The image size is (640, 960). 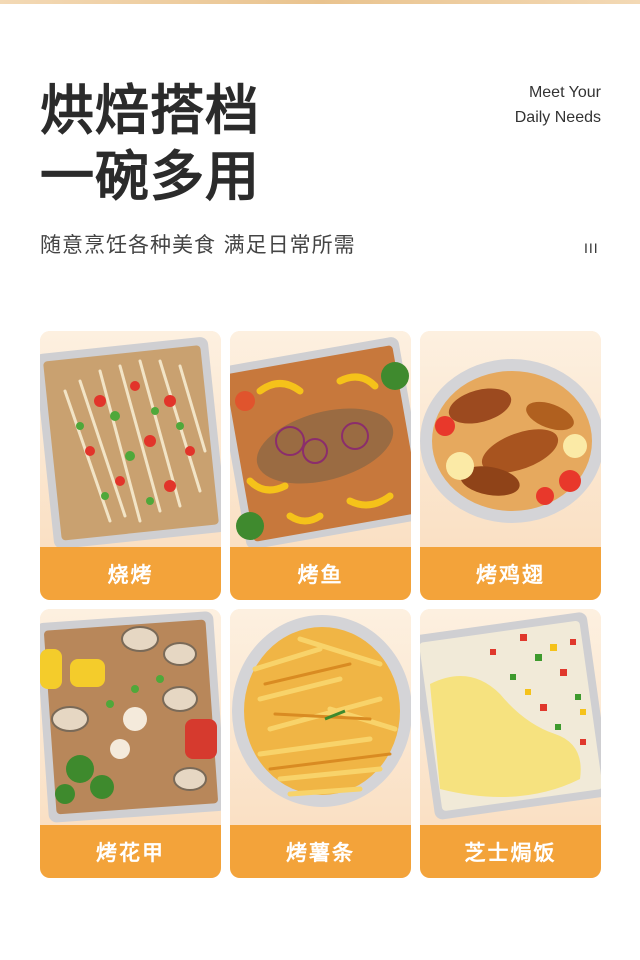 I want to click on title-line-1: 烘焙搭档, so click(x=150, y=110).